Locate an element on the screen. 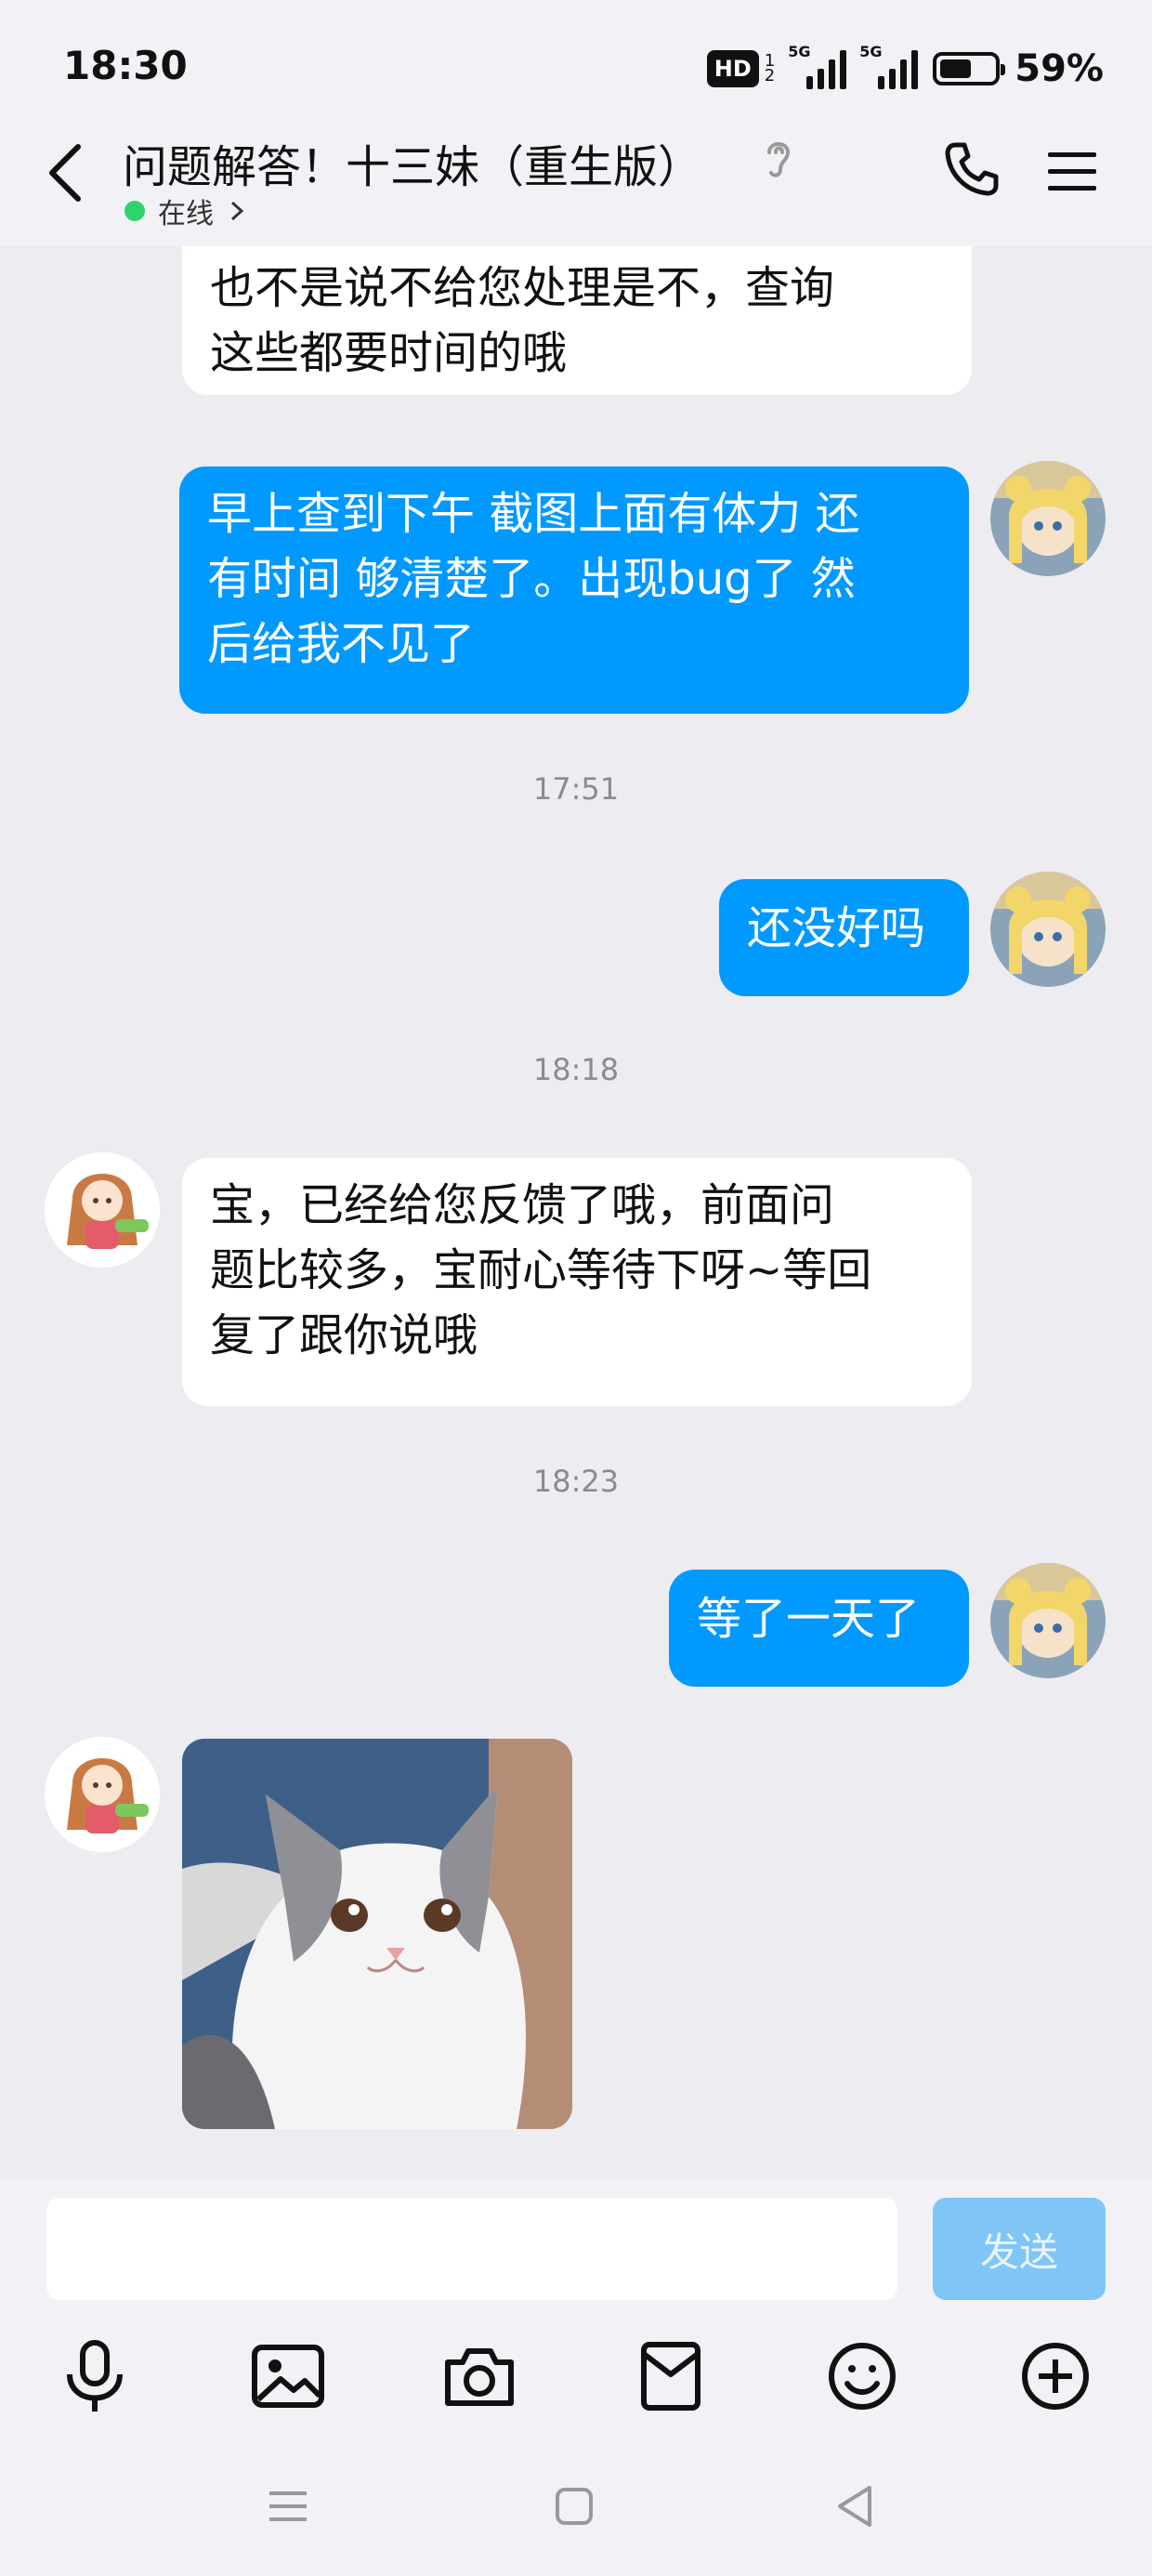  message-input is located at coordinates (471, 2249).